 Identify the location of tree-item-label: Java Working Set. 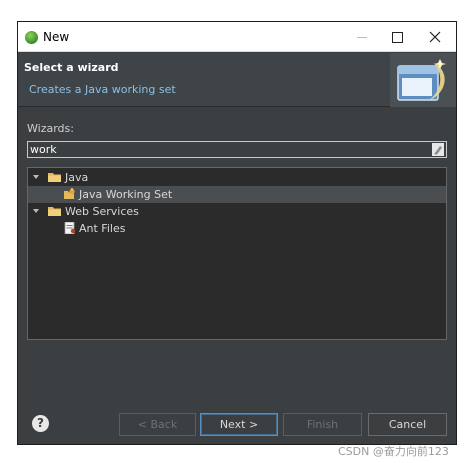
(126, 194).